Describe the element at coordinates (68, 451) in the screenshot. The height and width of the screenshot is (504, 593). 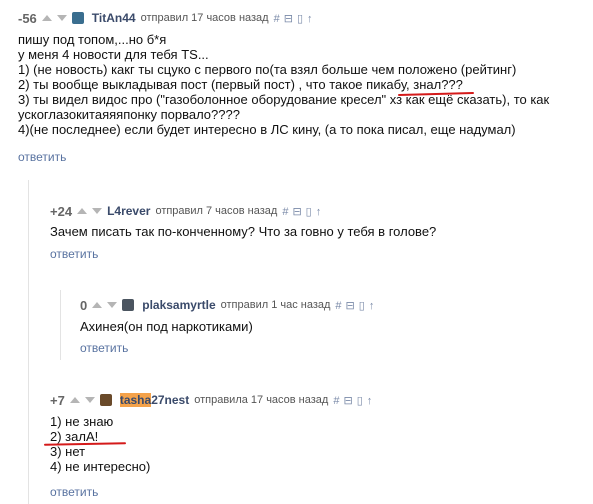
I see `comment-line: 3) нет` at that location.